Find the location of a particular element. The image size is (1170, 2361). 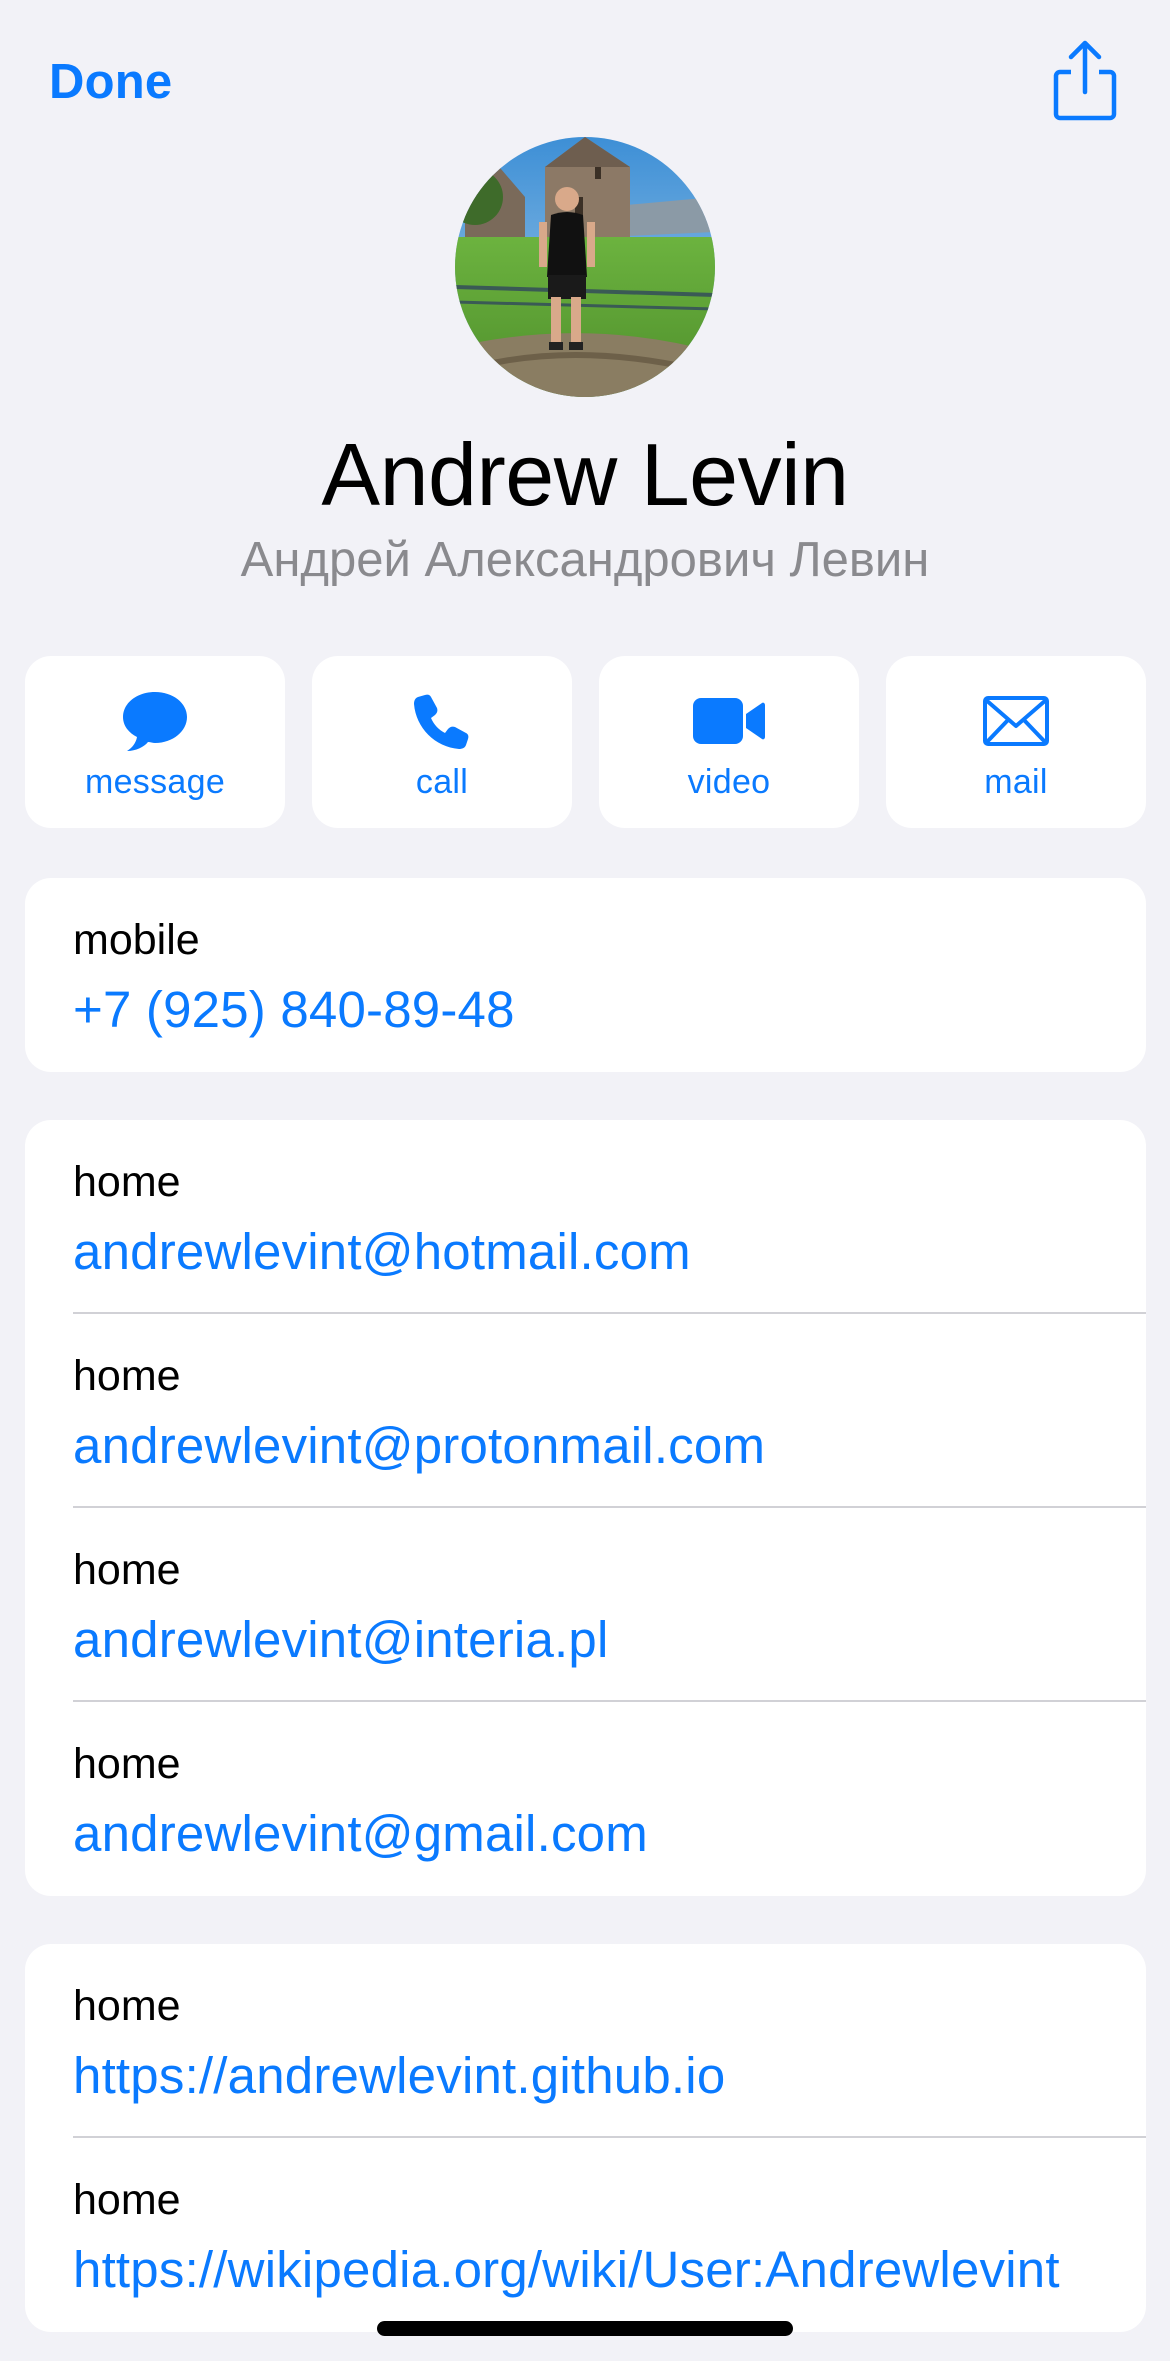

call-label: call is located at coordinates (442, 782).